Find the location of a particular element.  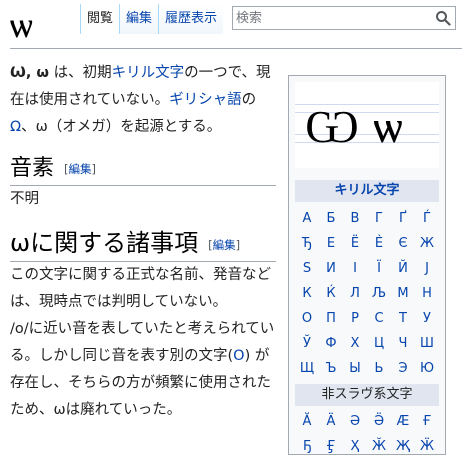

letter-link: Ӛ is located at coordinates (379, 421).